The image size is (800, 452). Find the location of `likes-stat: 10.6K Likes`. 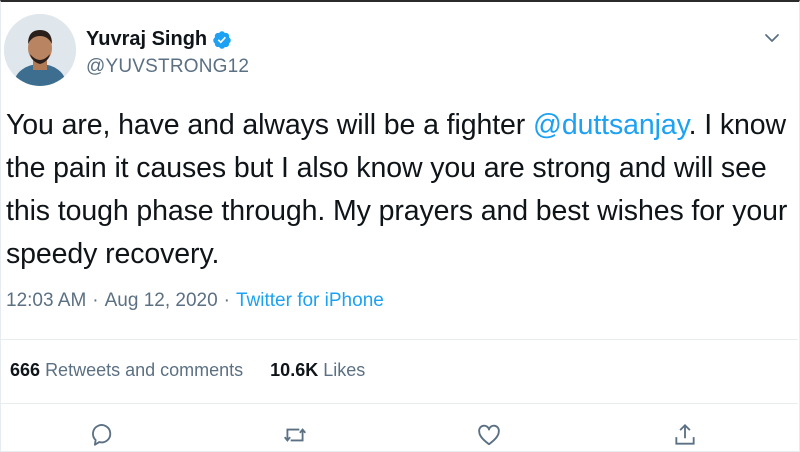

likes-stat: 10.6K Likes is located at coordinates (317, 370).